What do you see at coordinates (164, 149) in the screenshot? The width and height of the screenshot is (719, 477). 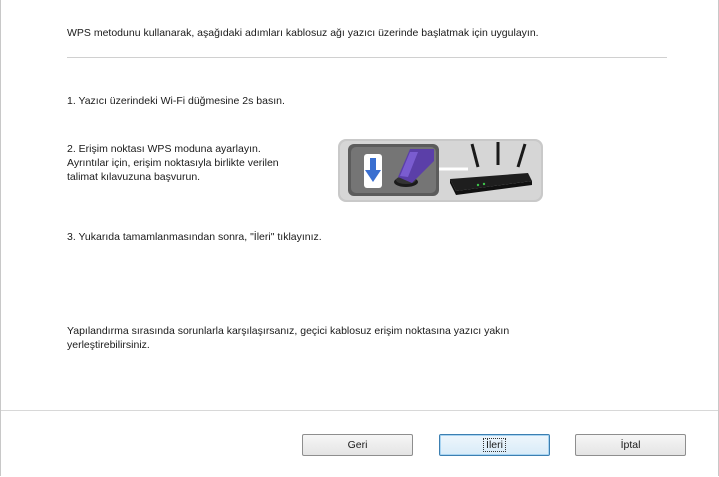 I see `step-2-line-1: 2. Erişim noktası WPS moduna ayarlayın.` at bounding box center [164, 149].